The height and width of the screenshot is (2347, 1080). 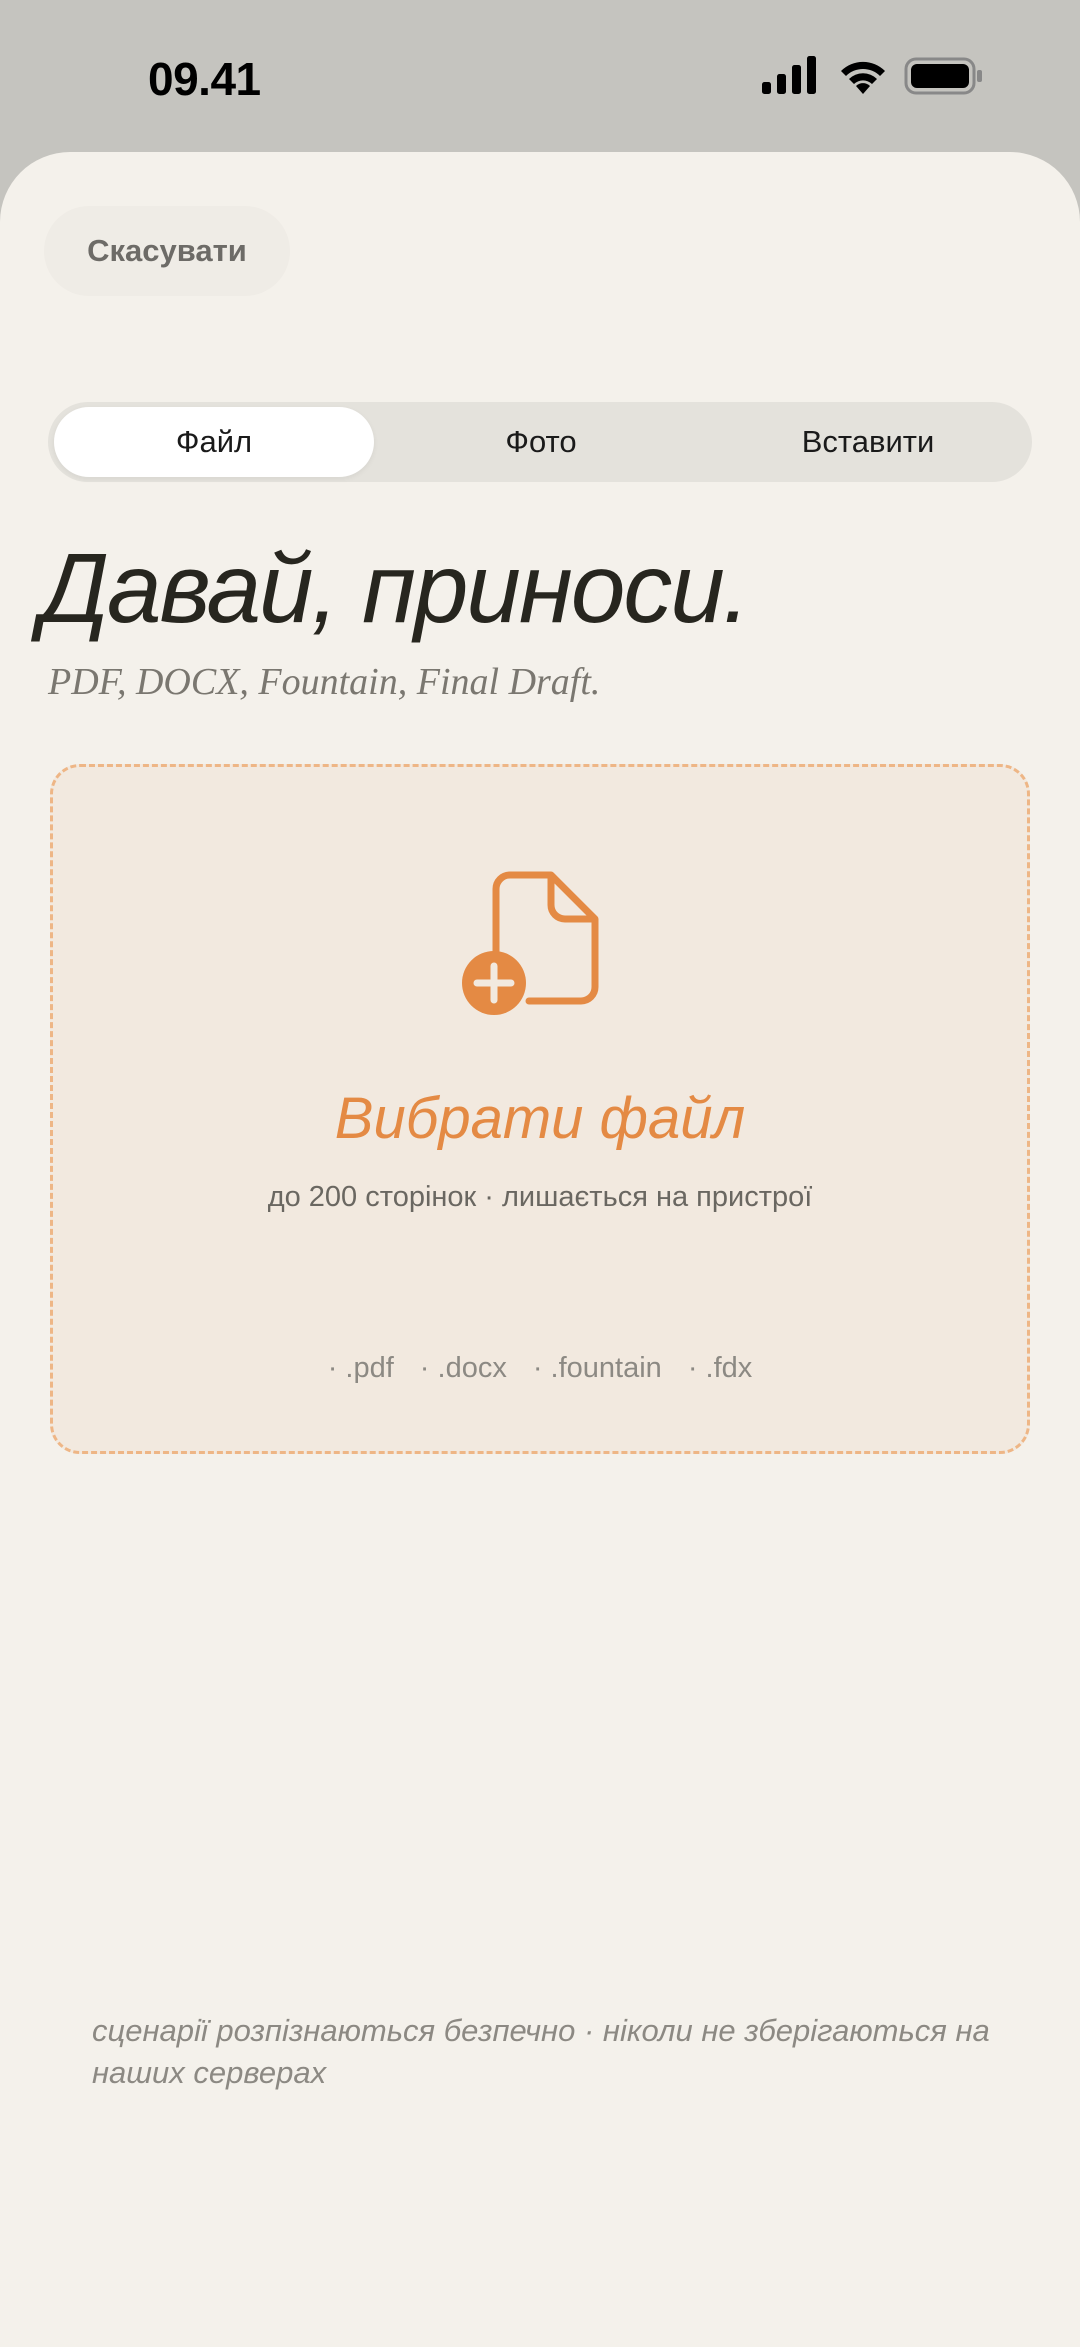 What do you see at coordinates (214, 442) in the screenshot?
I see `tab-file: Файл` at bounding box center [214, 442].